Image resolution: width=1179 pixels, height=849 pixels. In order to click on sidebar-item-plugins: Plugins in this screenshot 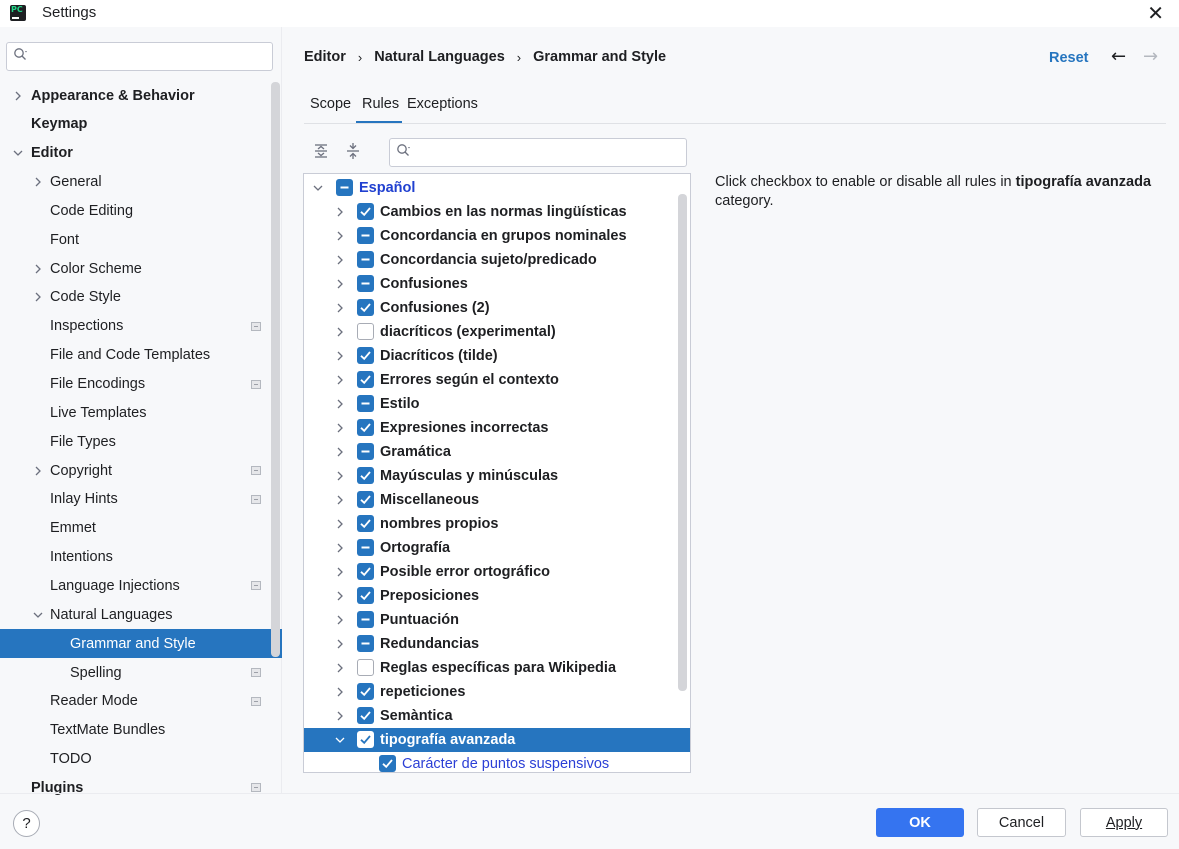, I will do `click(141, 787)`.